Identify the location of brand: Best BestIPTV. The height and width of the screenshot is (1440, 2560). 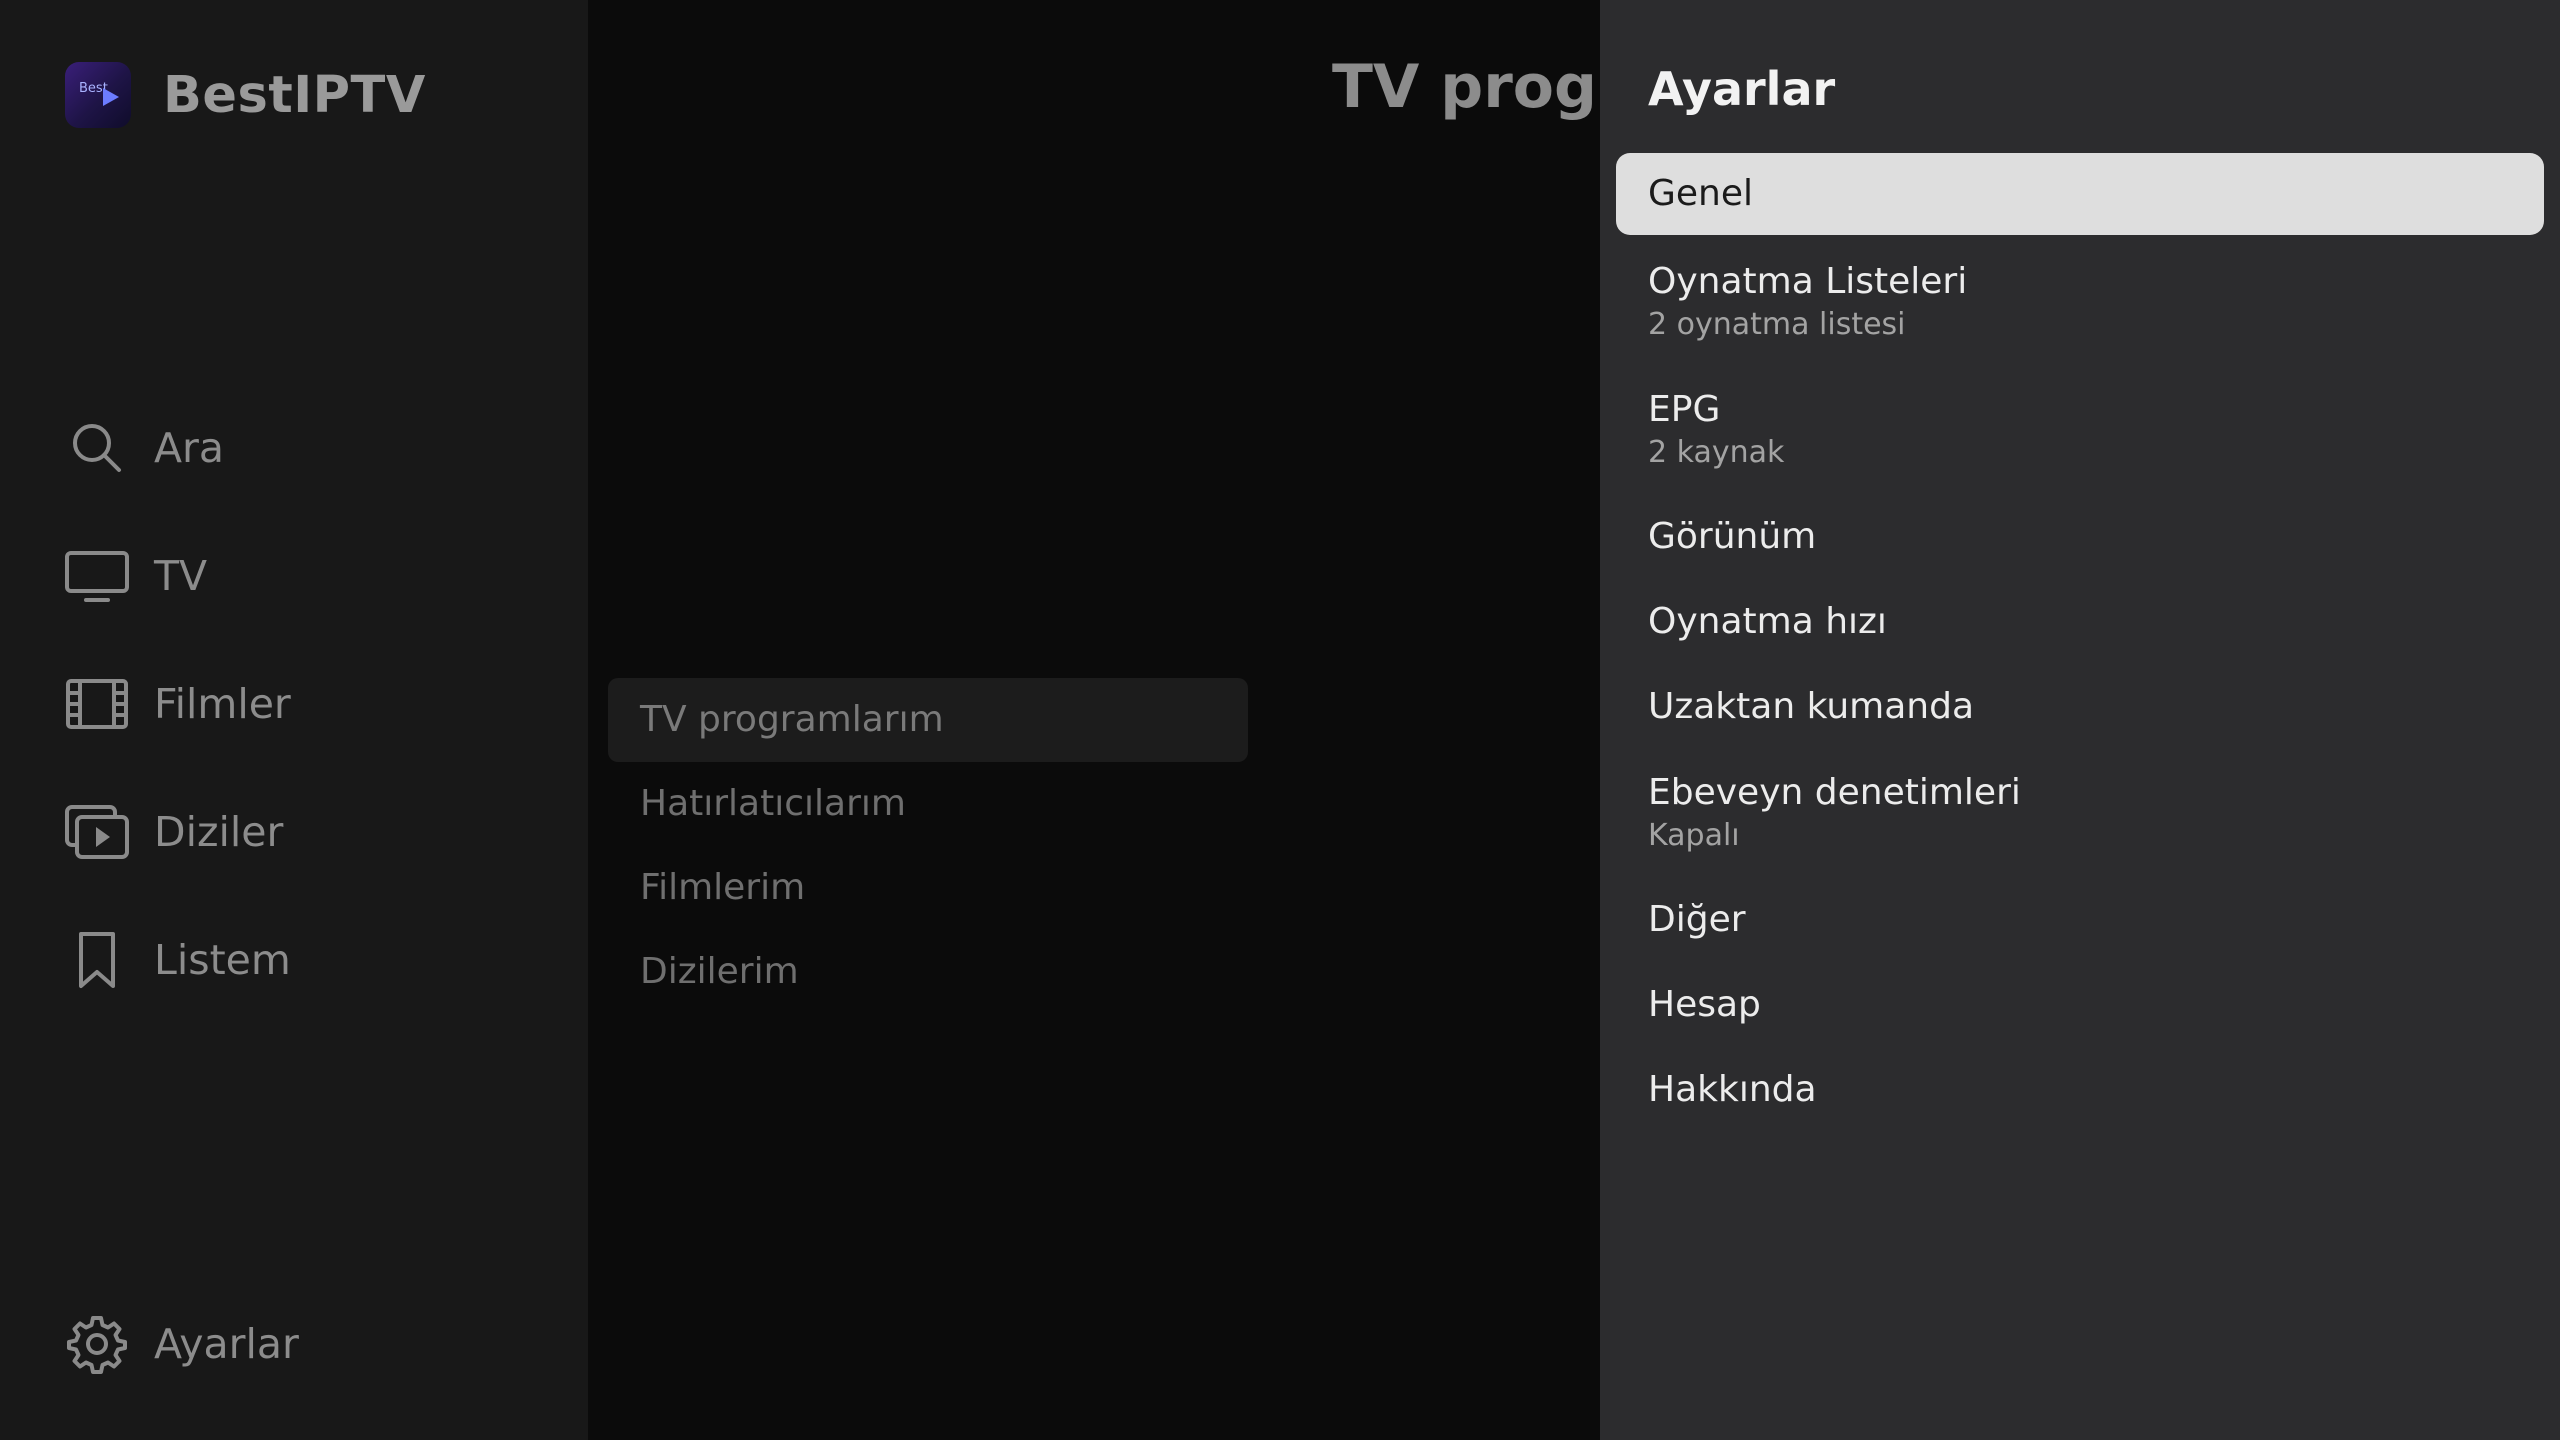
(245, 95).